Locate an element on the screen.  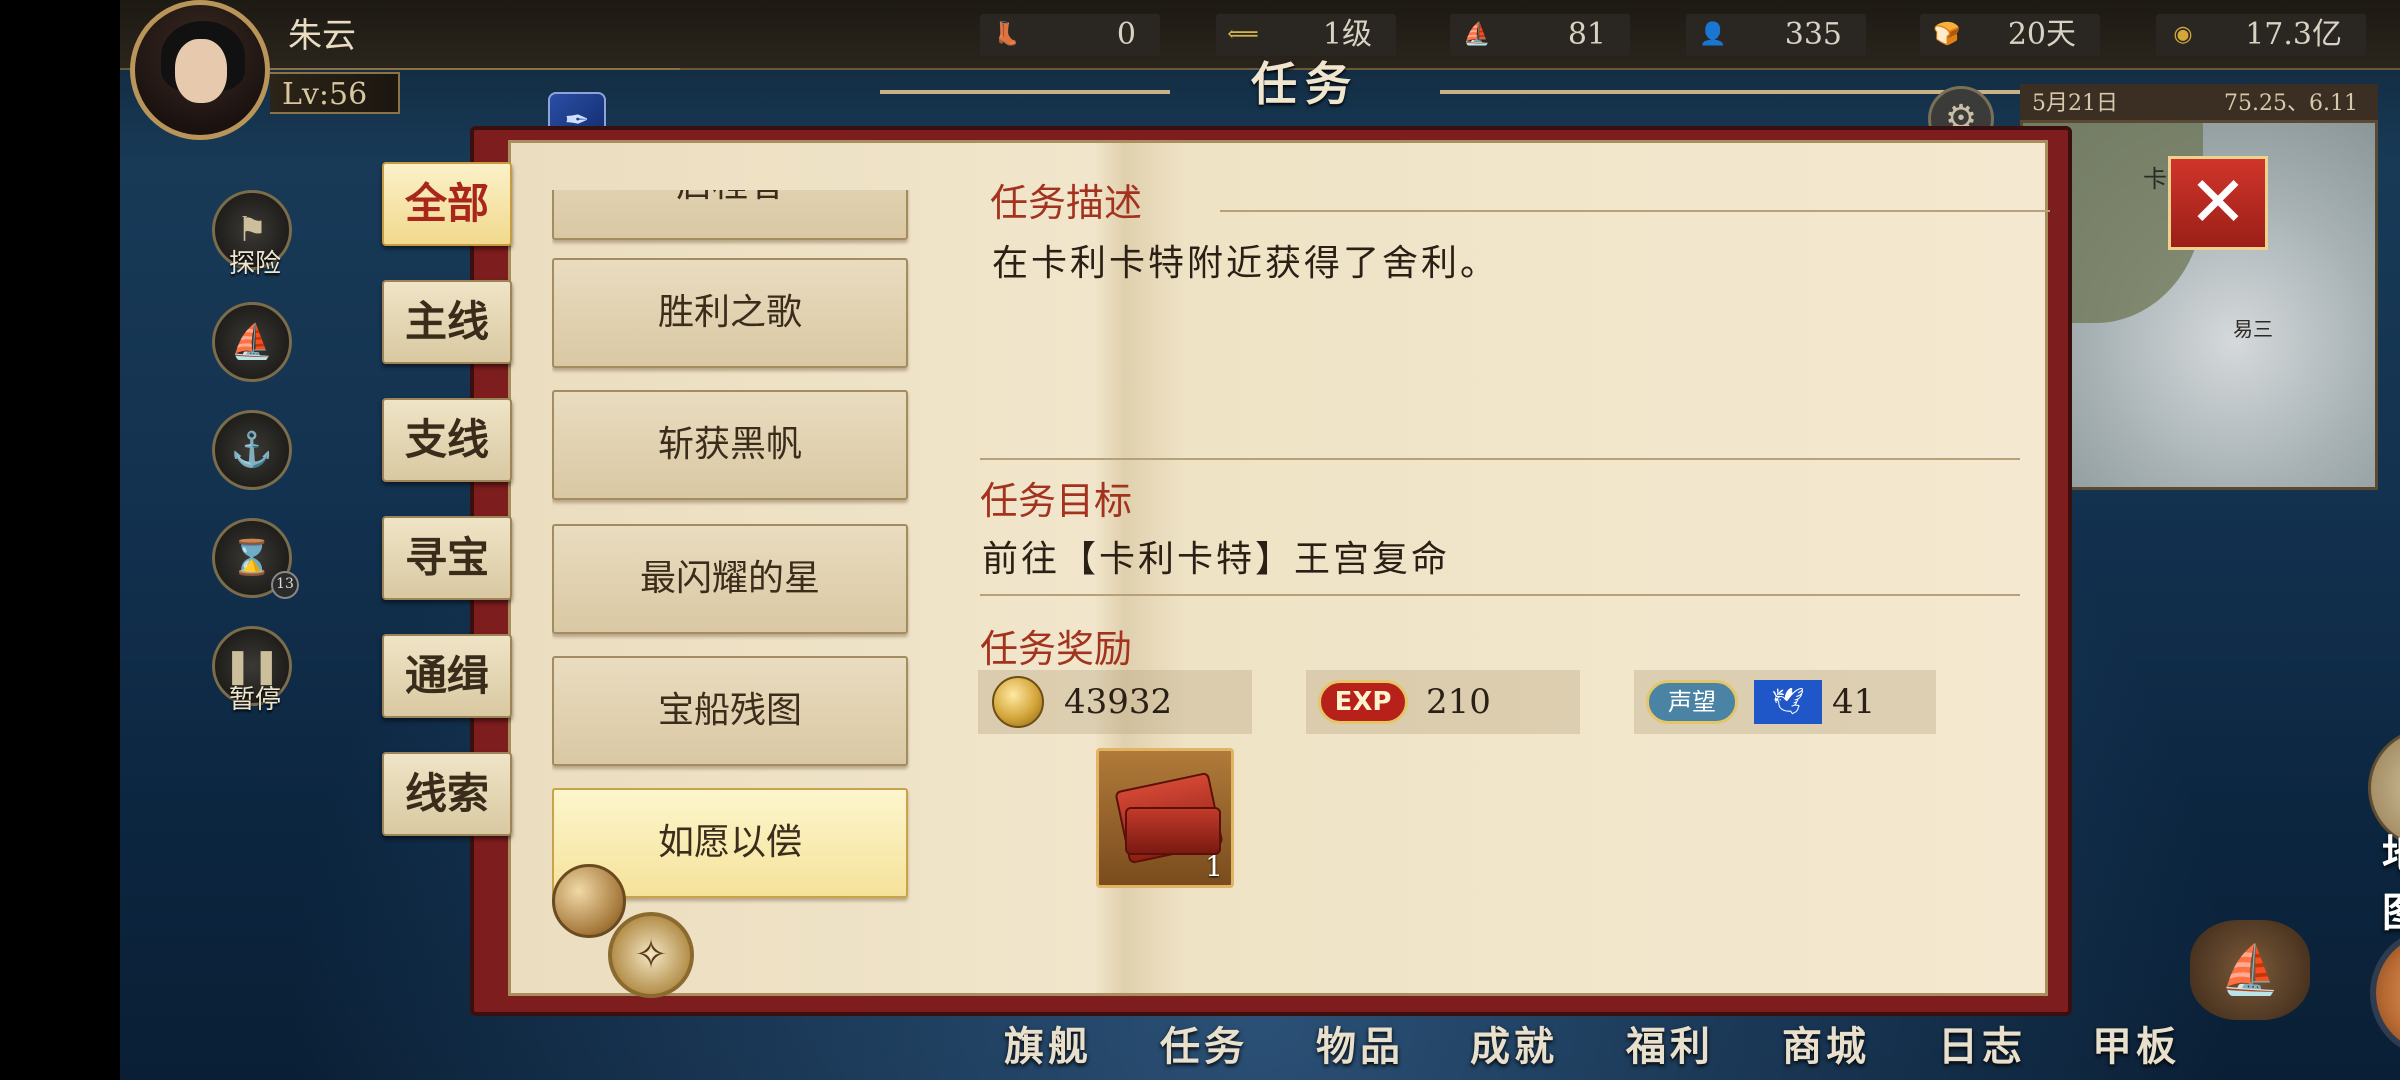
red-books-icon is located at coordinates (1173, 831).